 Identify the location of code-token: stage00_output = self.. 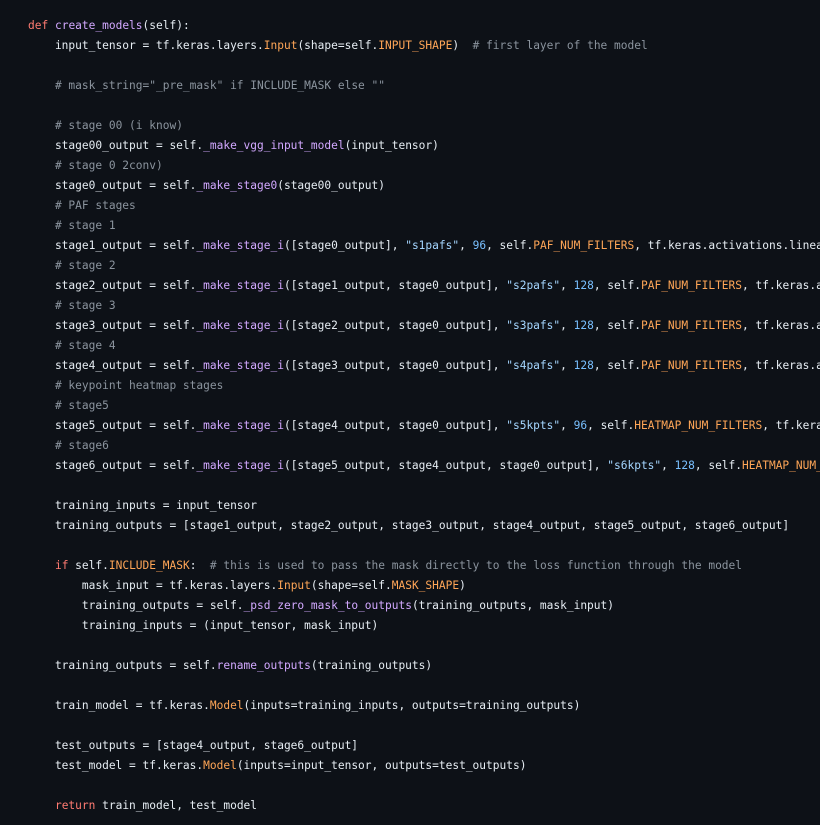
(116, 145).